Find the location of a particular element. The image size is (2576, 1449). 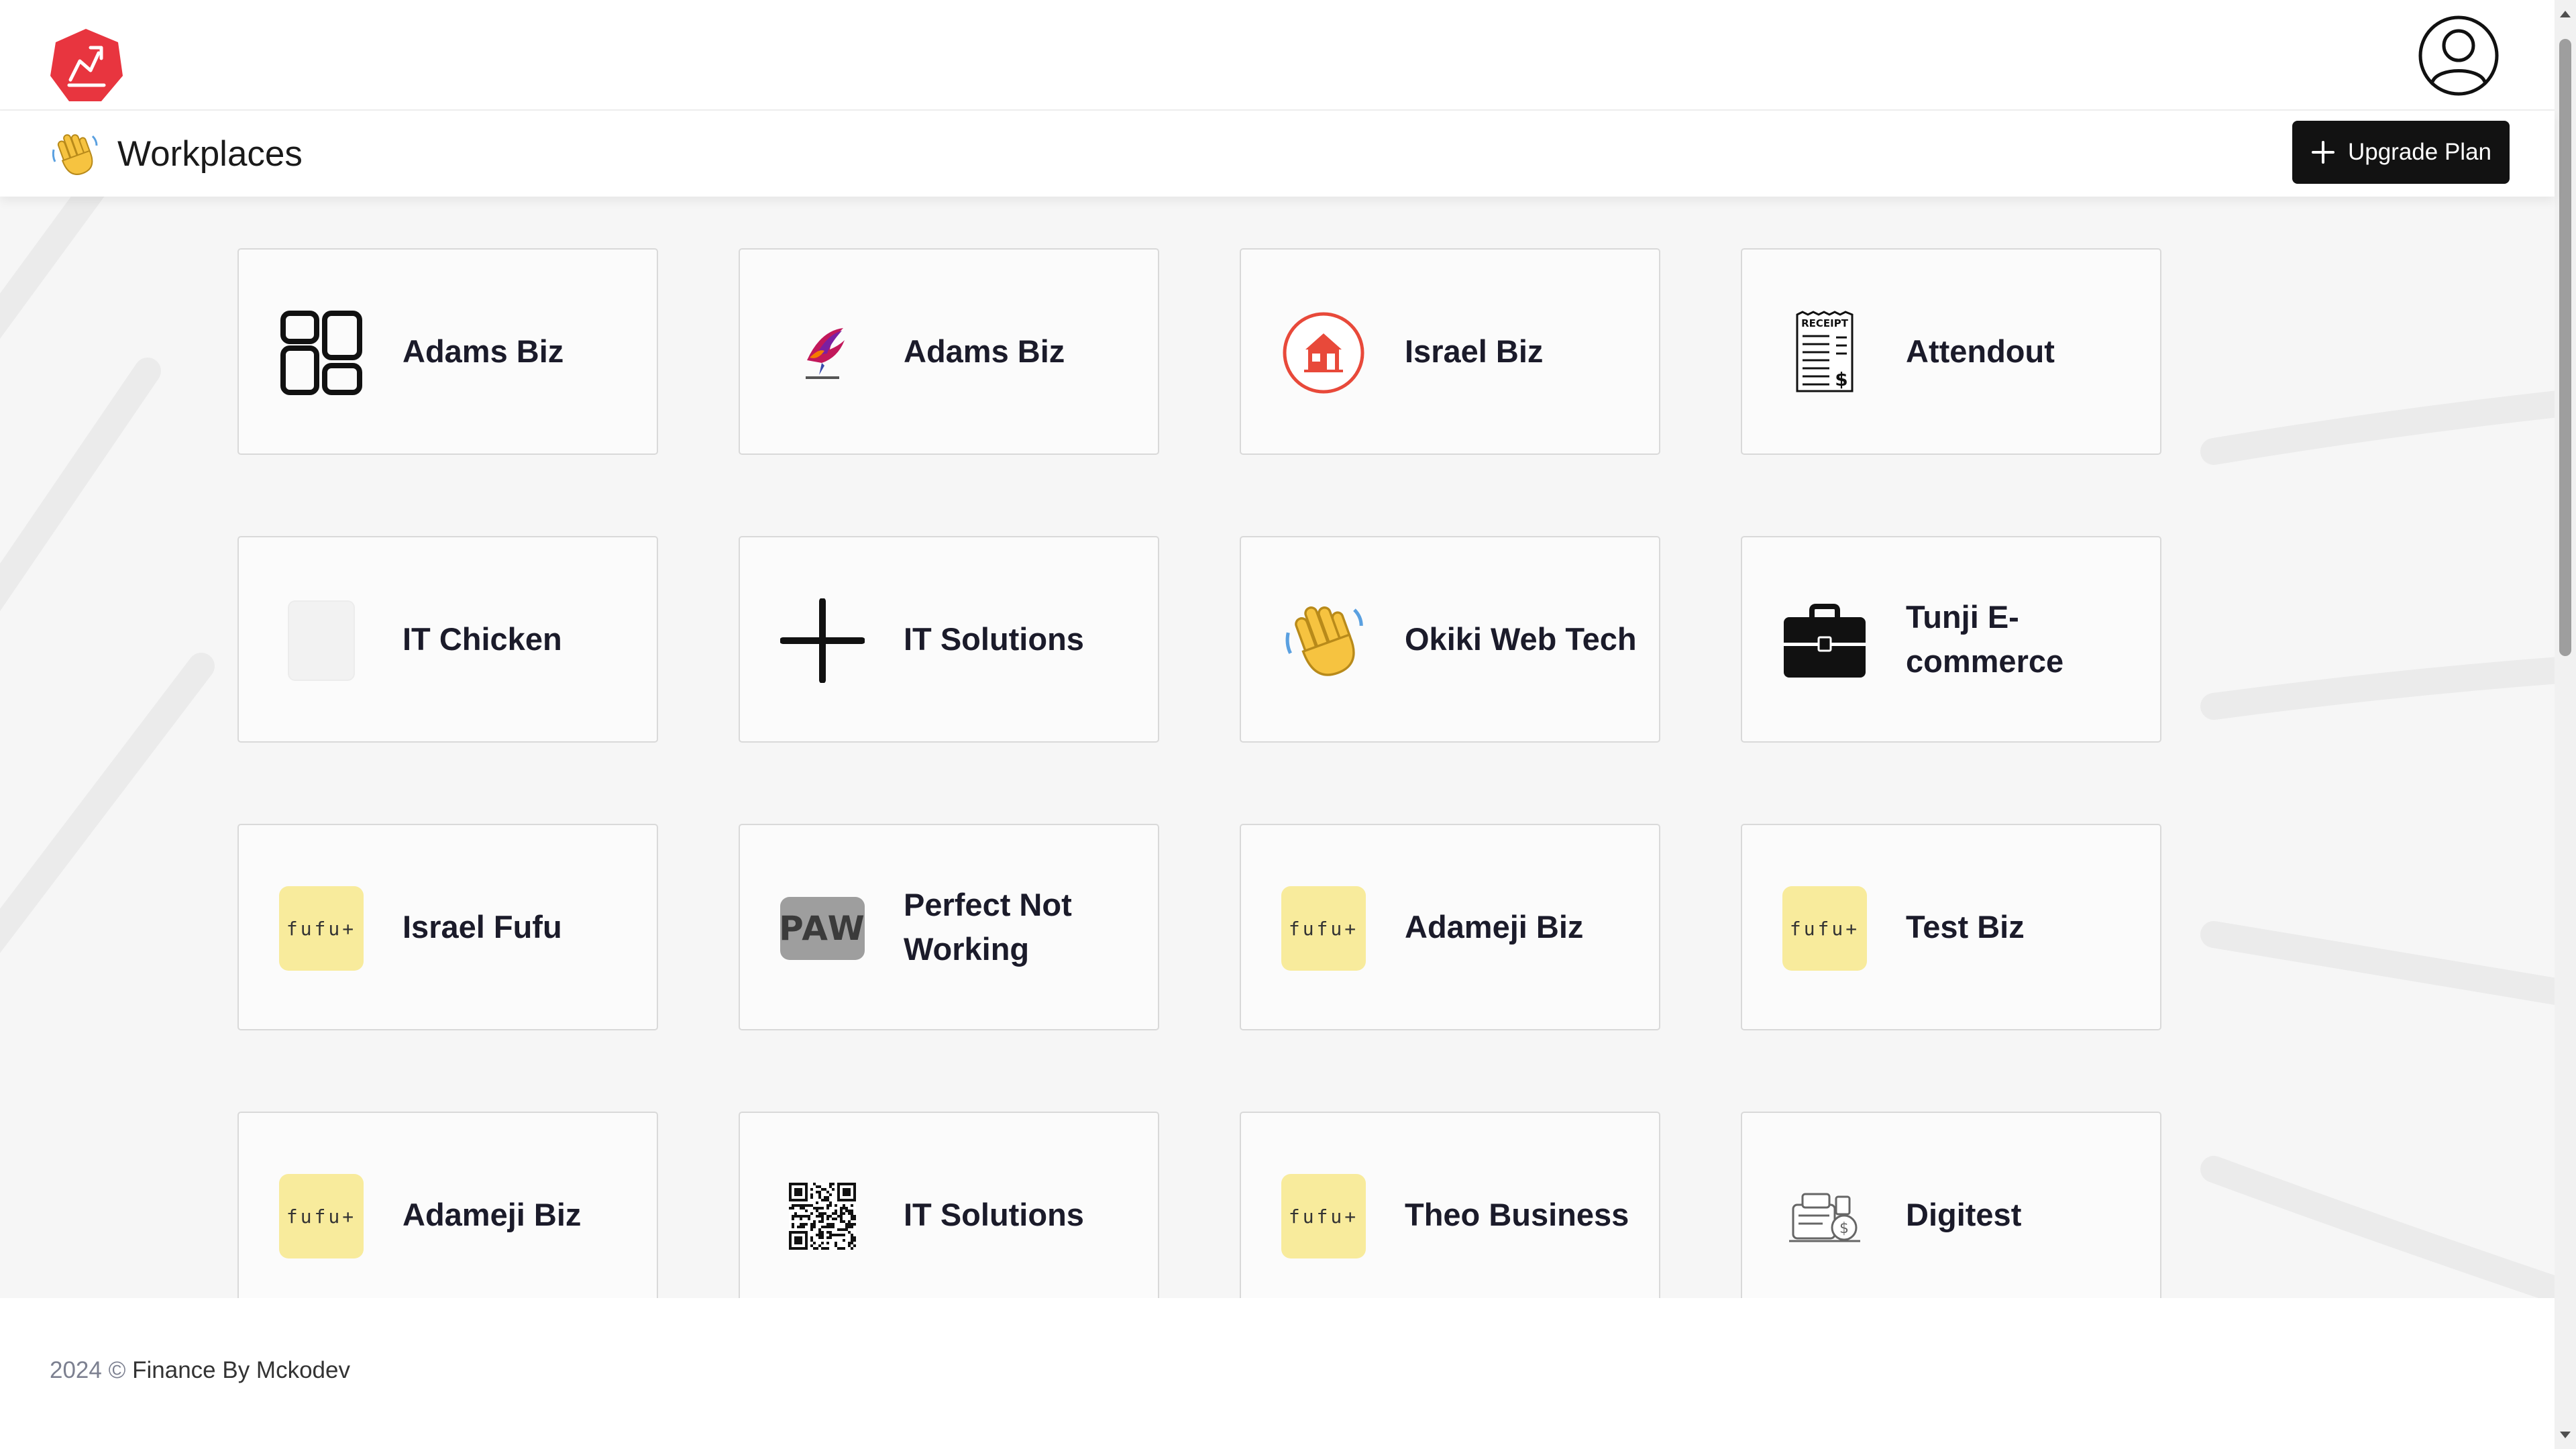

finance-illustration-icon: $ is located at coordinates (1824, 1216).